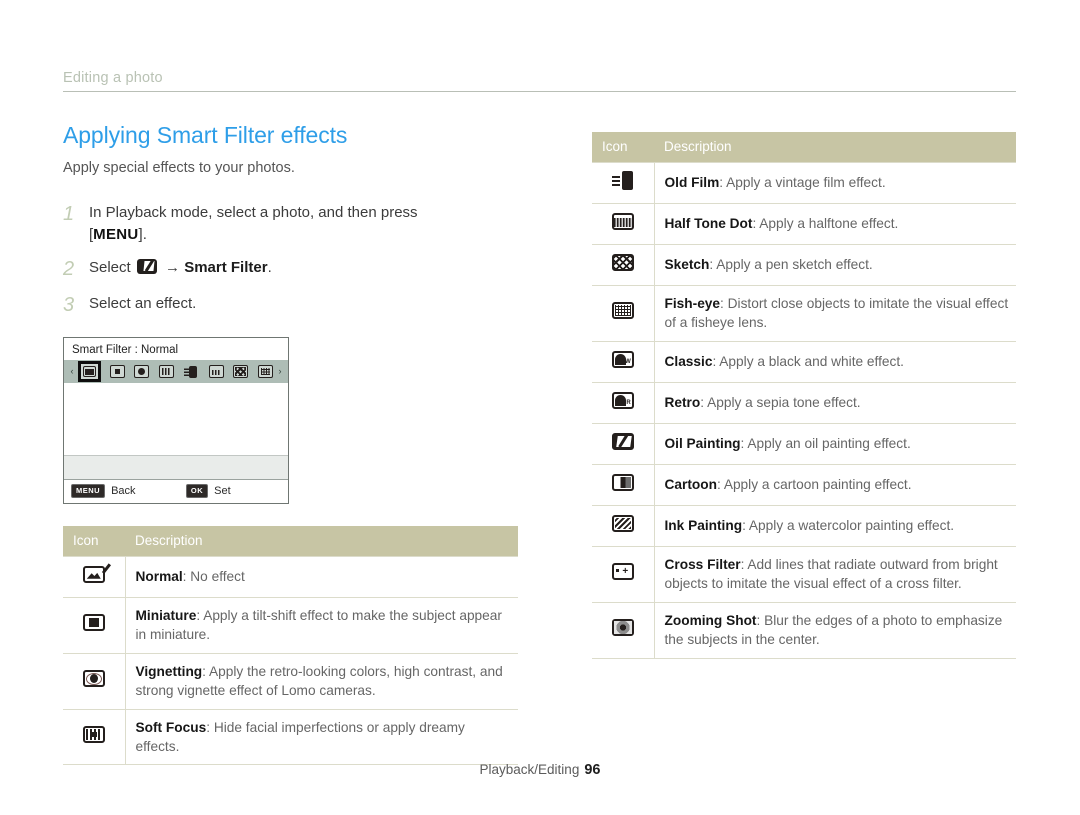  Describe the element at coordinates (88, 491) in the screenshot. I see `menu-button: MENU` at that location.